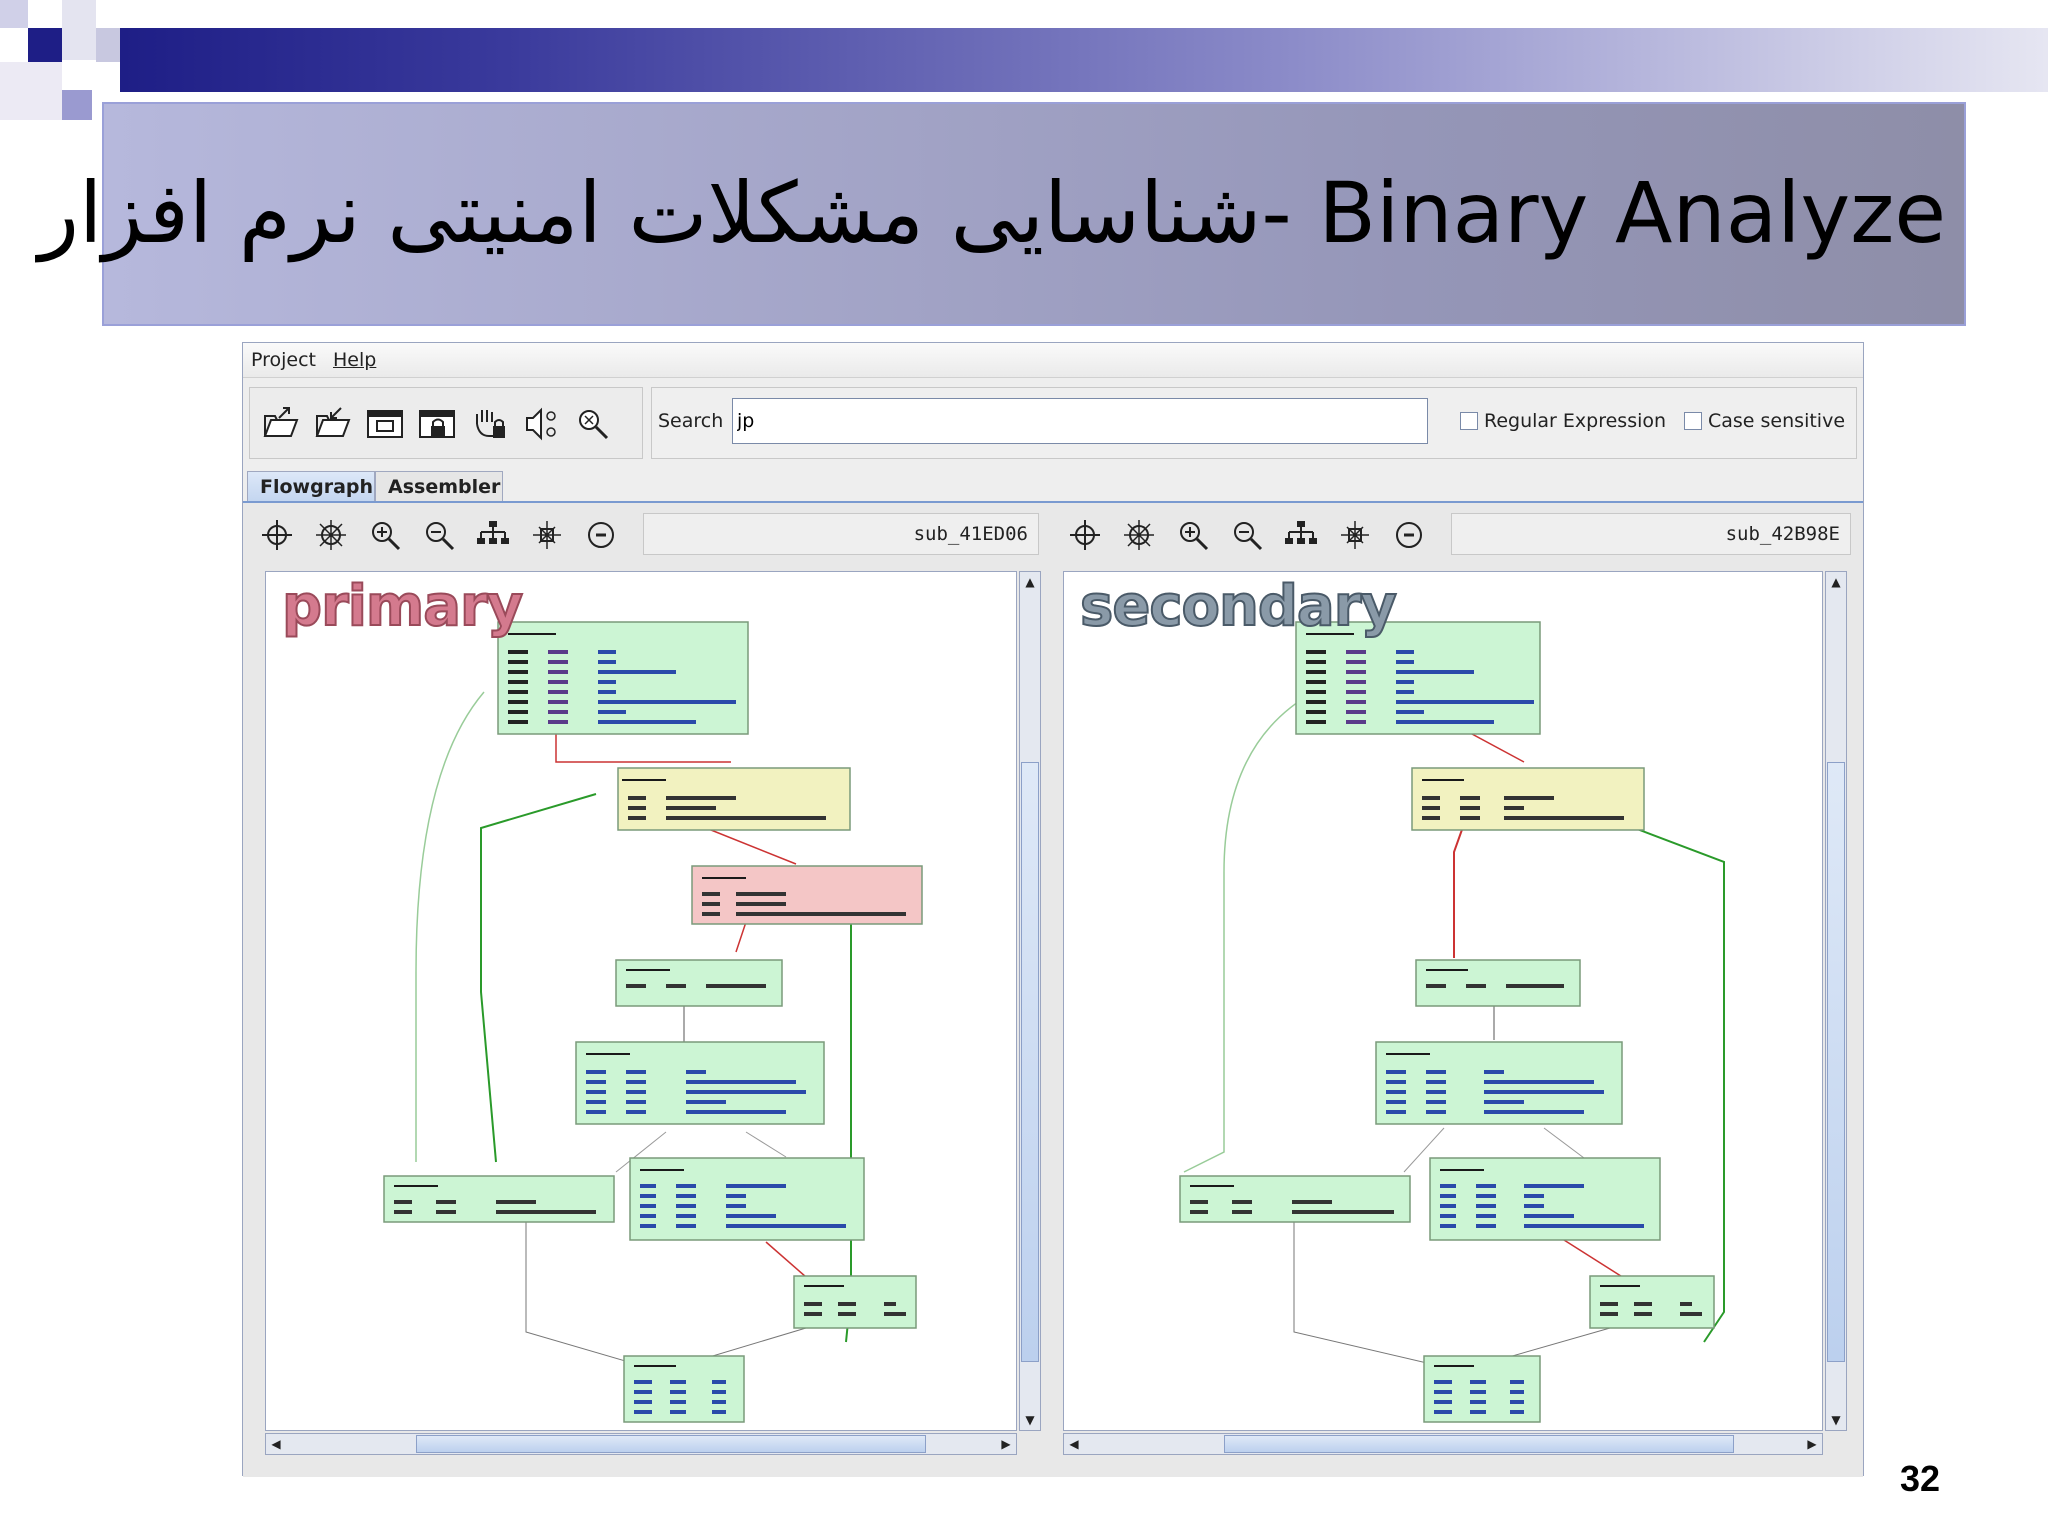  What do you see at coordinates (1084, 60) in the screenshot?
I see `title-gradient-bar` at bounding box center [1084, 60].